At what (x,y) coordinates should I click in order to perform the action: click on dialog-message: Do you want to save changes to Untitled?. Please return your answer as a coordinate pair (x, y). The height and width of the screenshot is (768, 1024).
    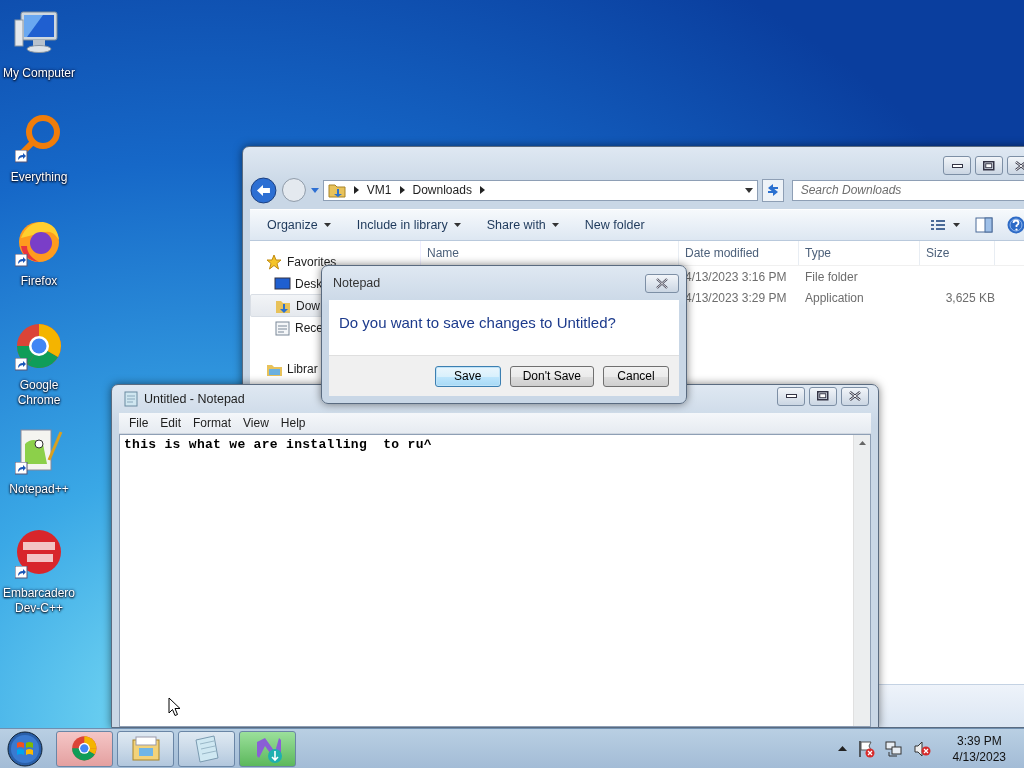
    Looking at the image, I should click on (504, 327).